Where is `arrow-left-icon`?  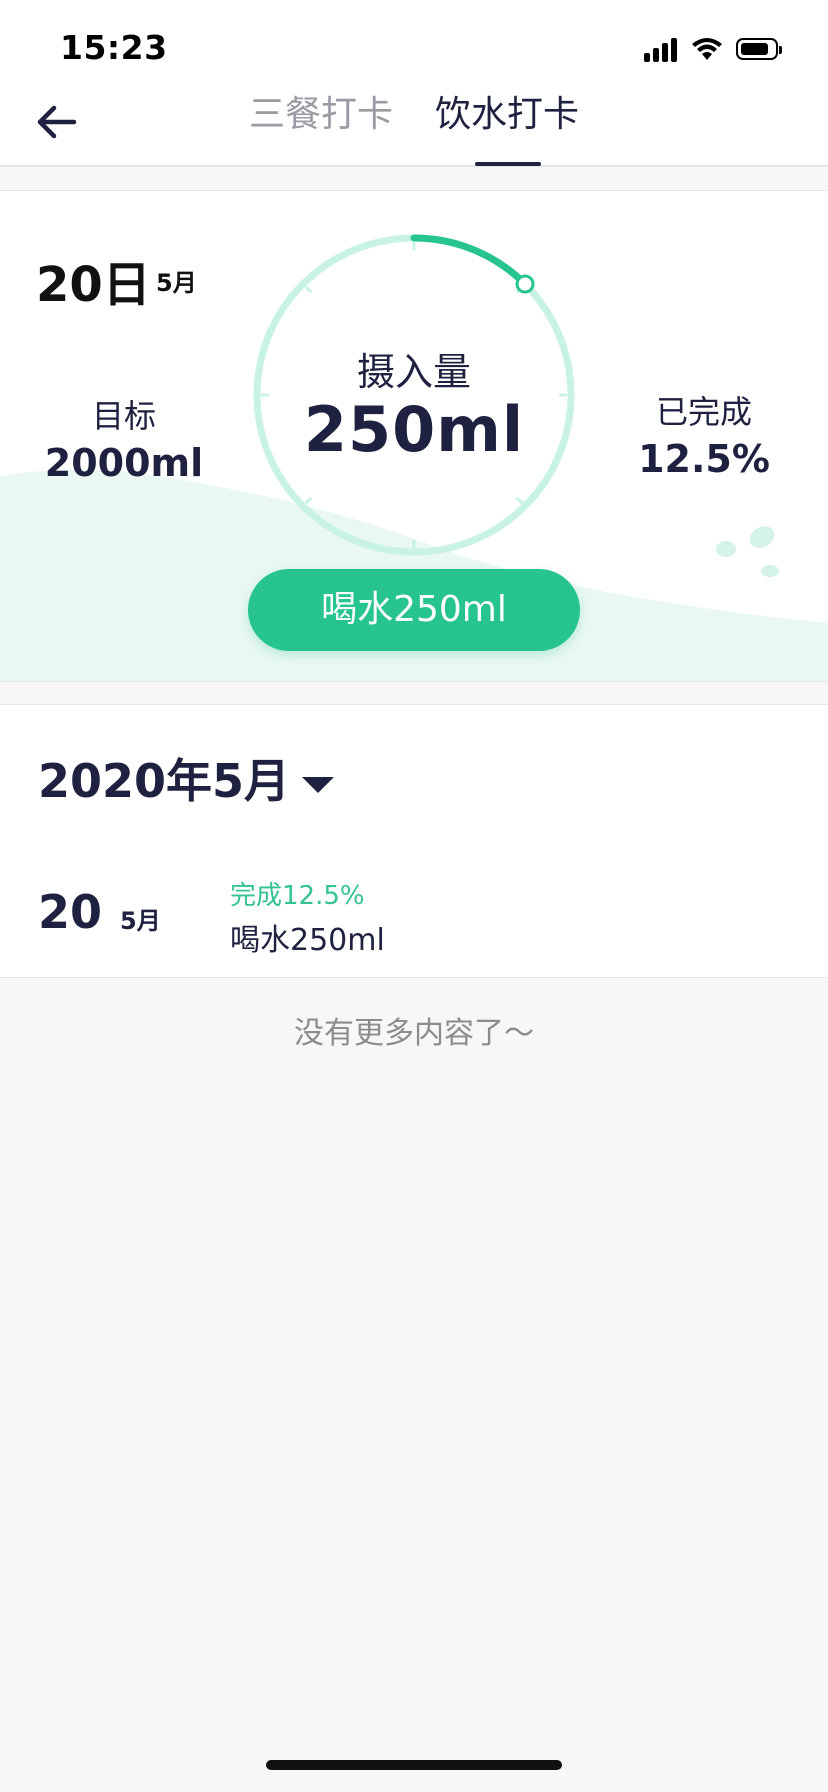 arrow-left-icon is located at coordinates (57, 122).